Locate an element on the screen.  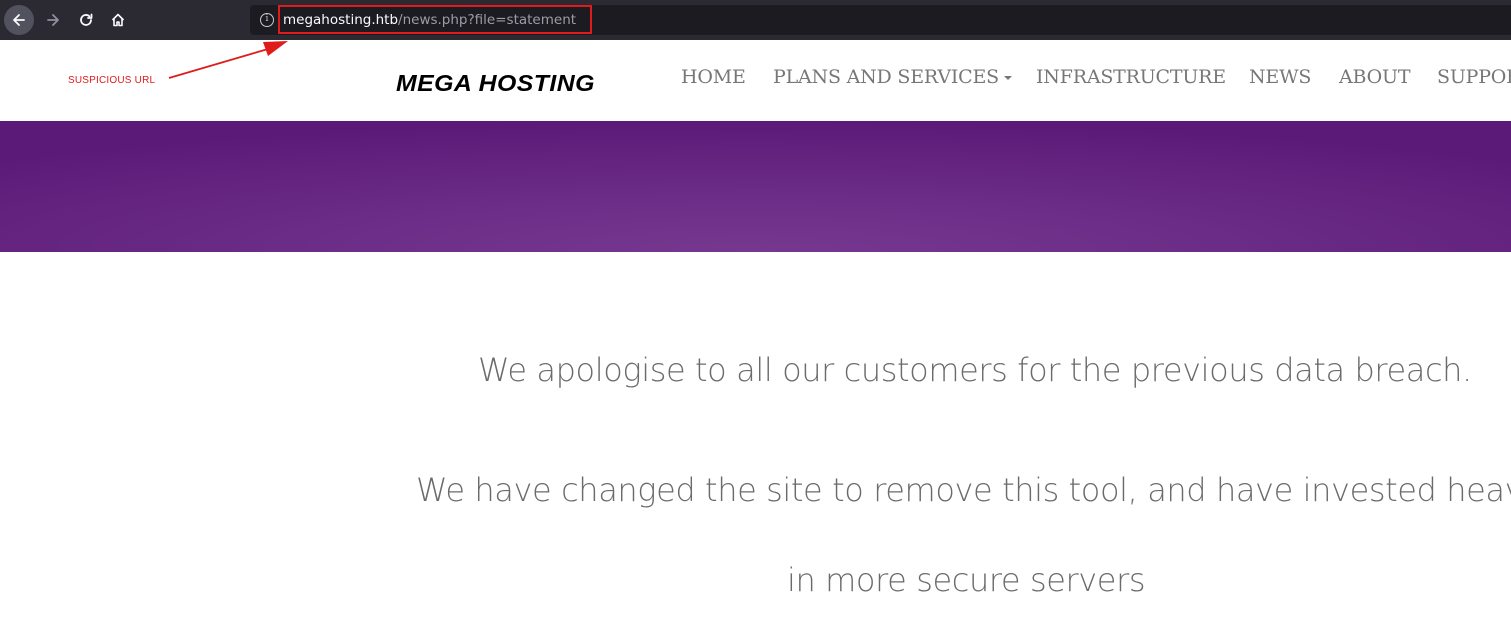
reload-button is located at coordinates (86, 20).